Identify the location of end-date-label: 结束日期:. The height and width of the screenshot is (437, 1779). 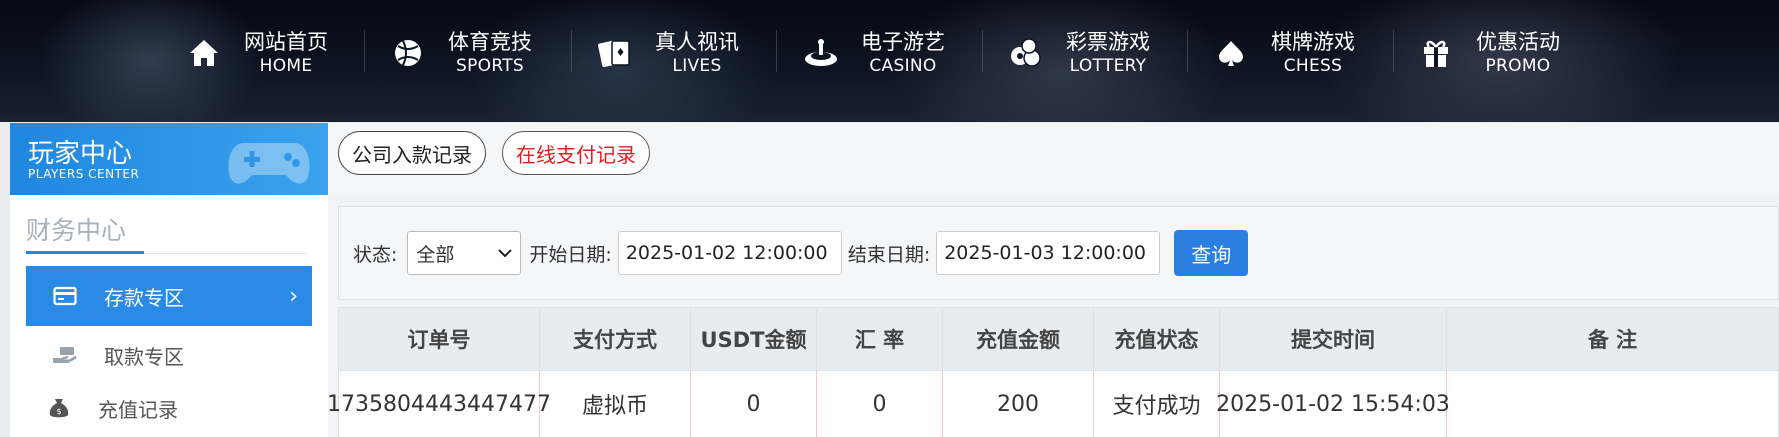
(889, 254).